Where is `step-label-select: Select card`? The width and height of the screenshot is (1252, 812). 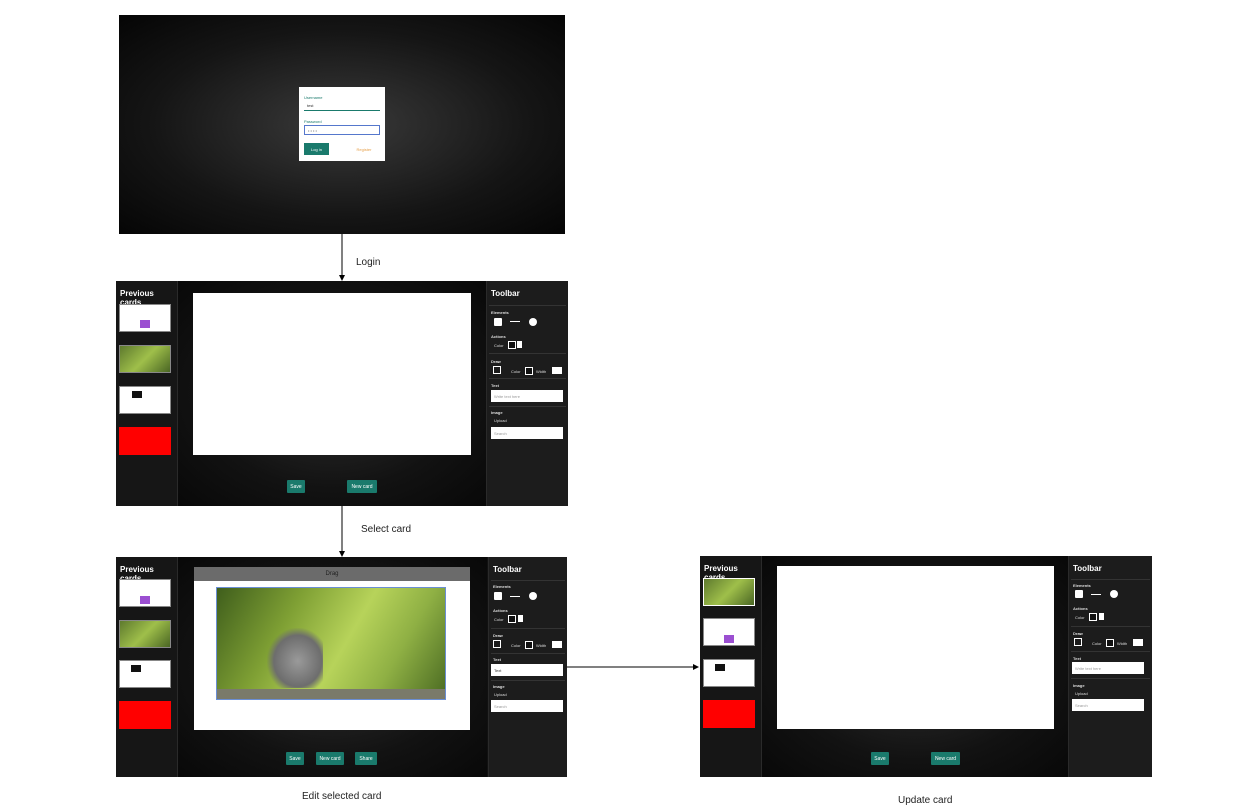 step-label-select: Select card is located at coordinates (386, 529).